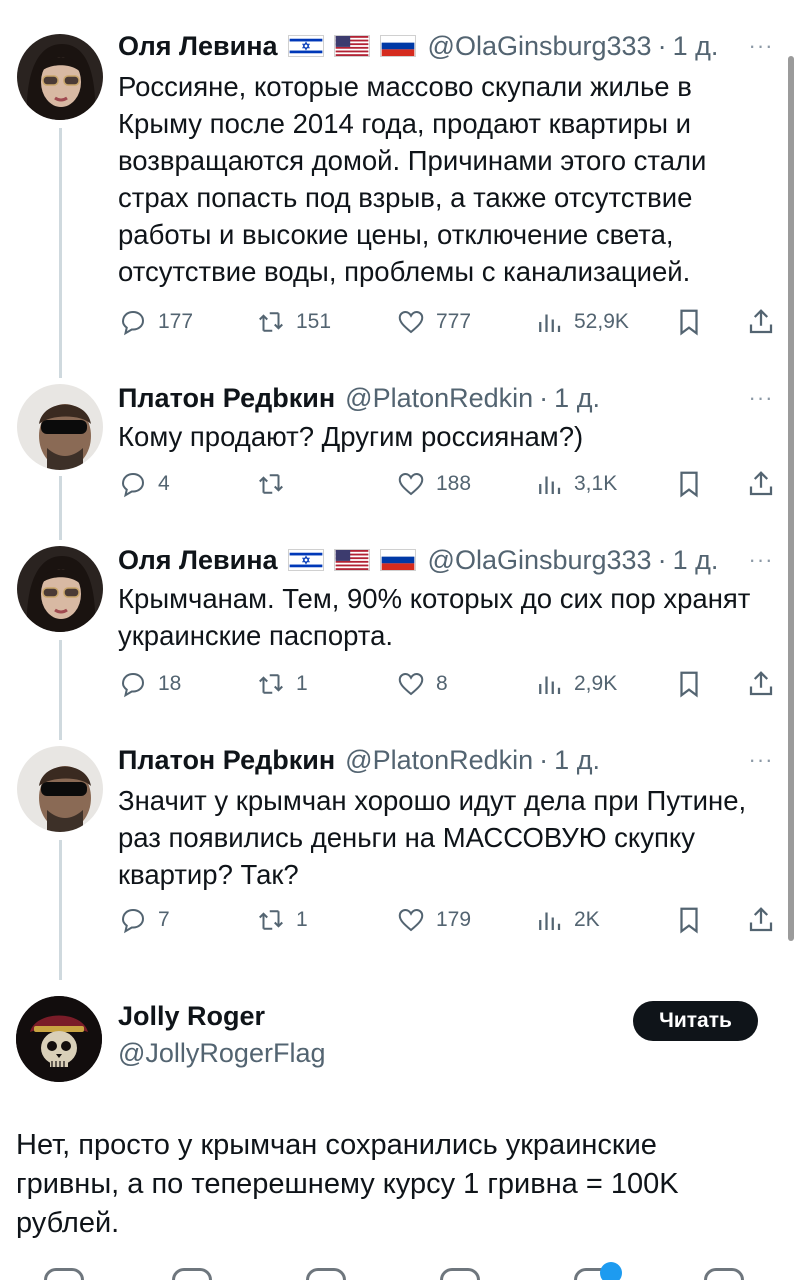  I want to click on author-name: Jolly Roger, so click(191, 1016).